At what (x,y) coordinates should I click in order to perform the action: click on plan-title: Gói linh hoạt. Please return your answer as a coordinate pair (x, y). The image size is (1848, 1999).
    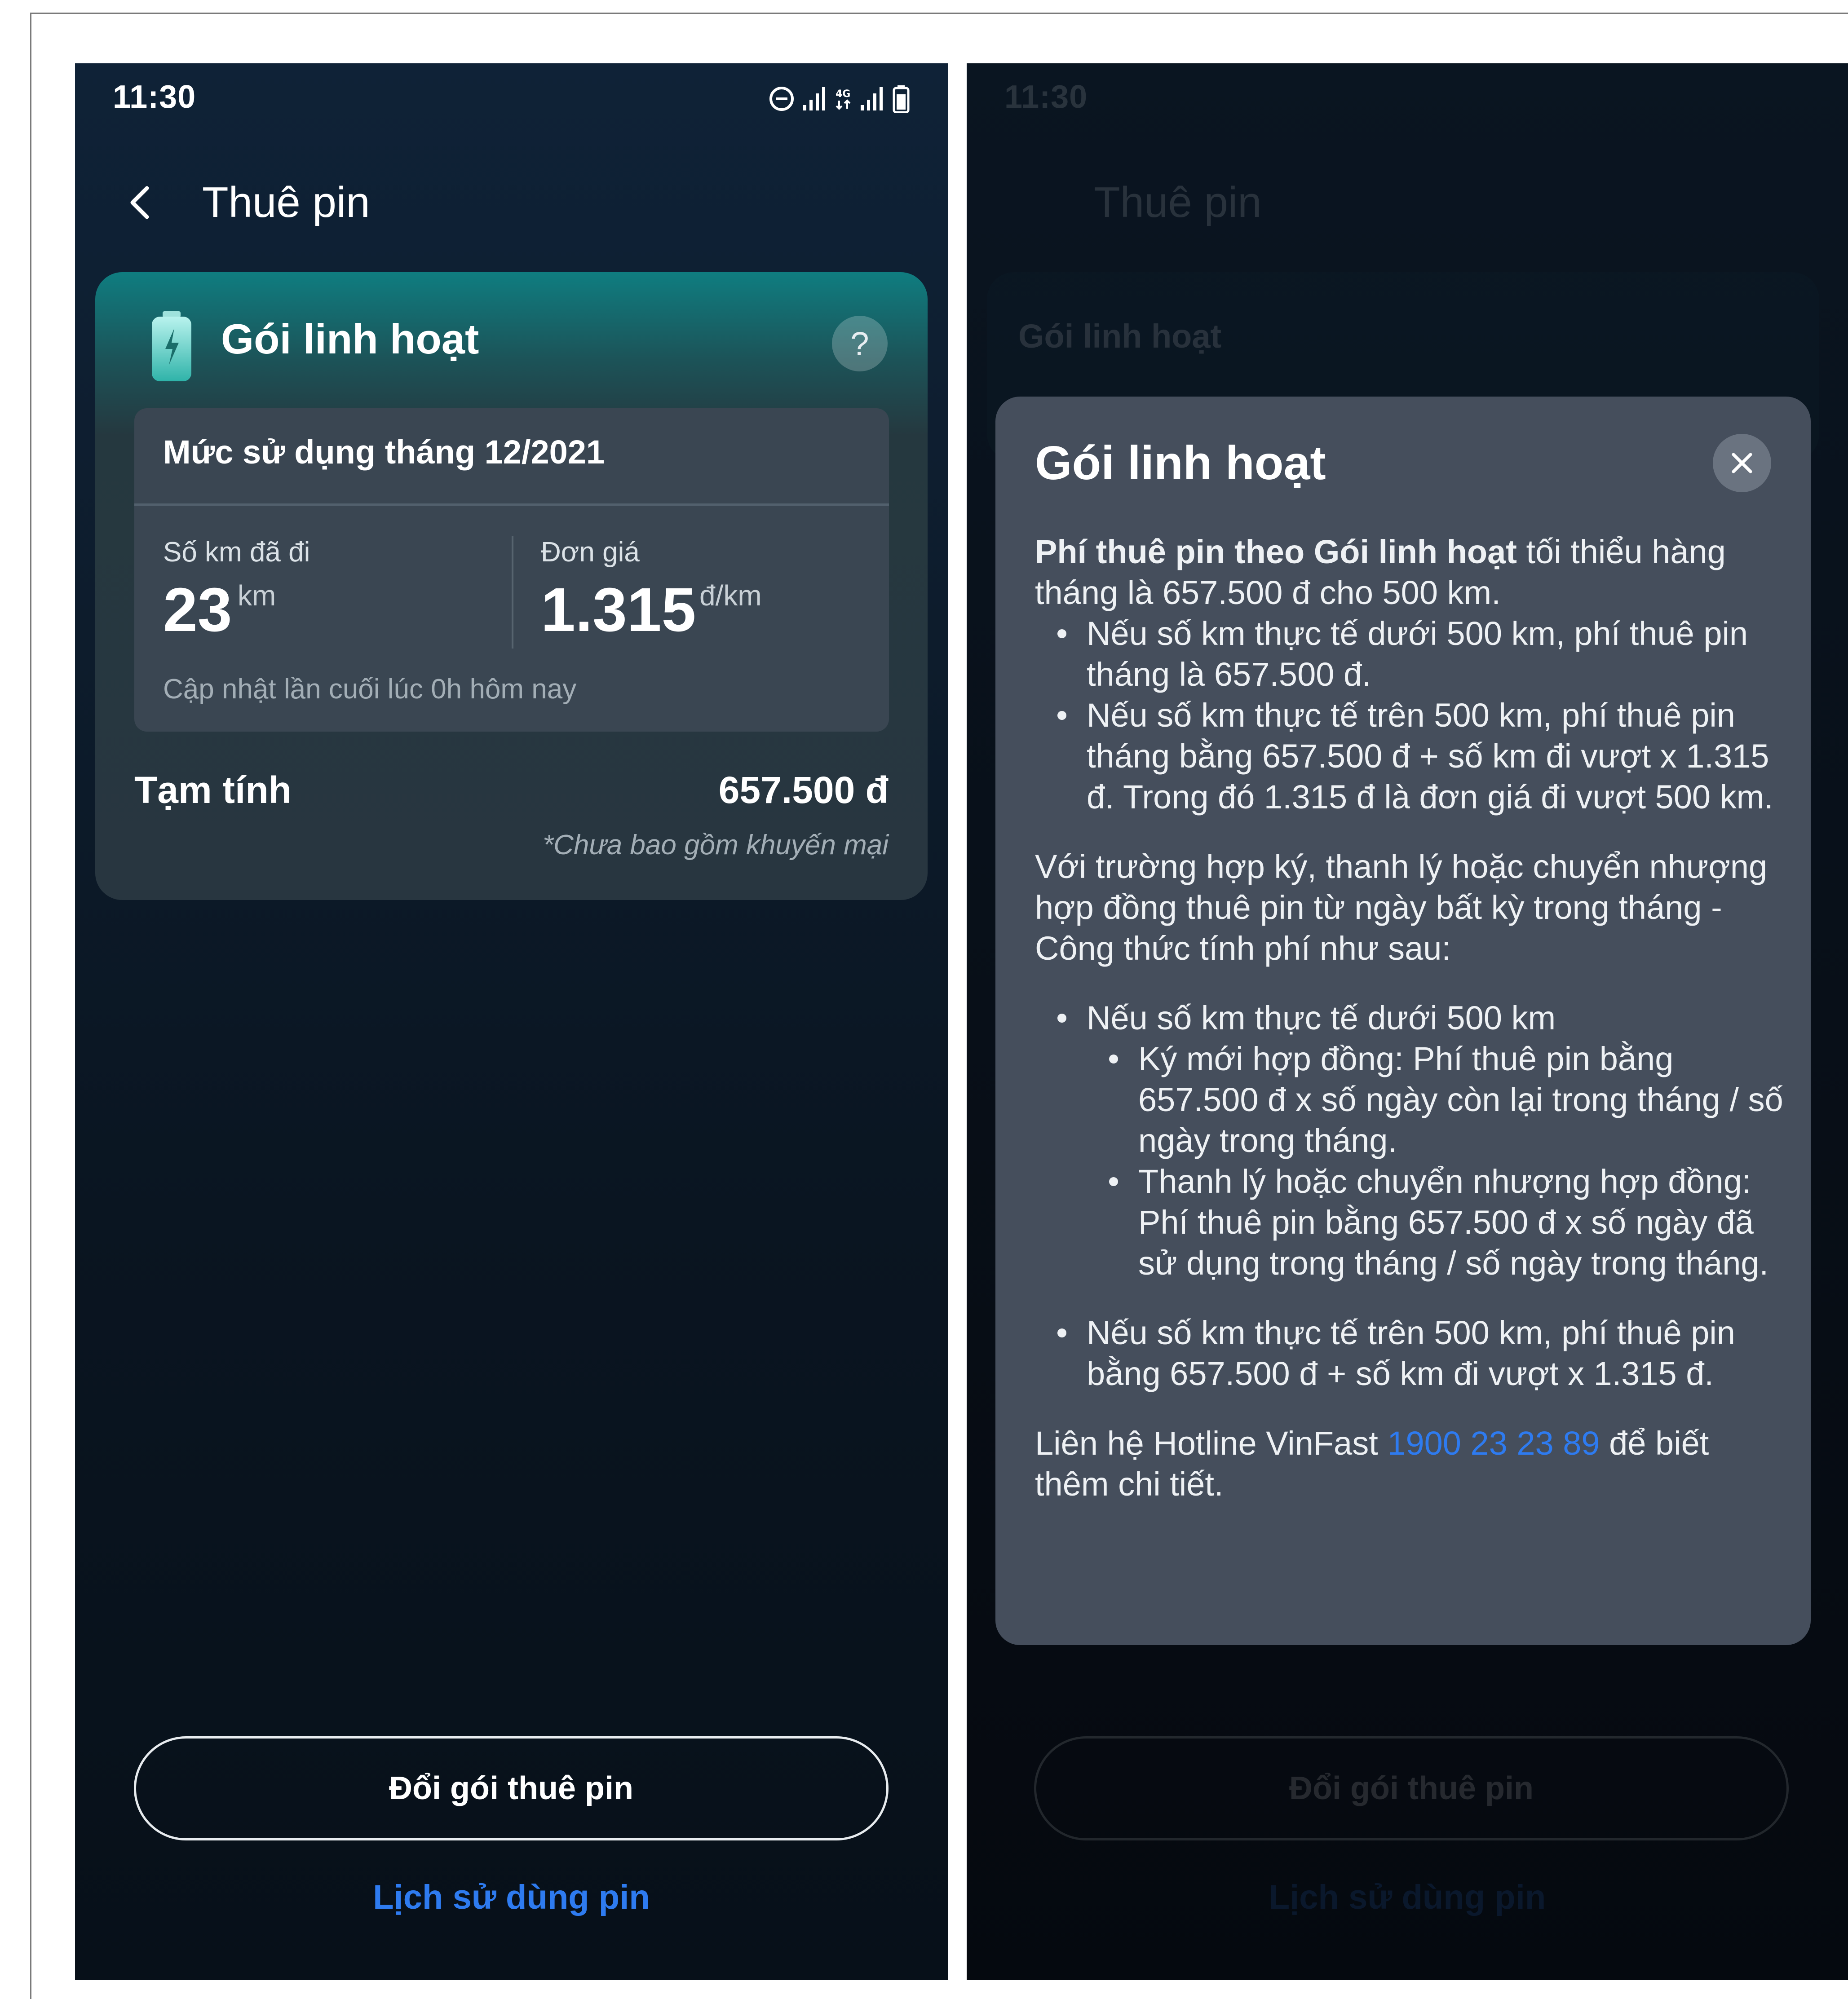
    Looking at the image, I should click on (350, 338).